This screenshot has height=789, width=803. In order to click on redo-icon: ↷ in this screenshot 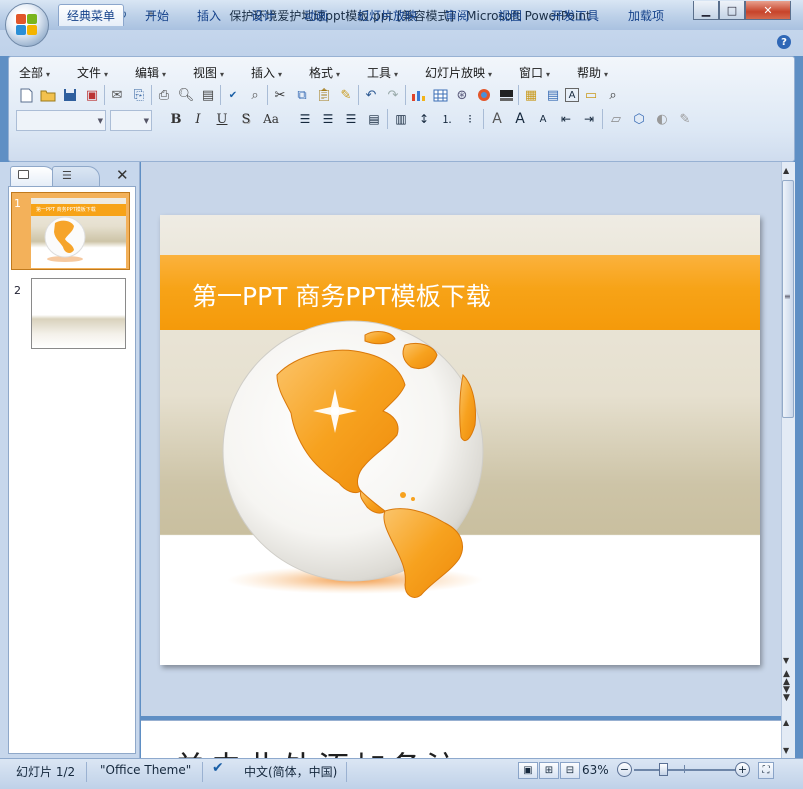, I will do `click(393, 95)`.